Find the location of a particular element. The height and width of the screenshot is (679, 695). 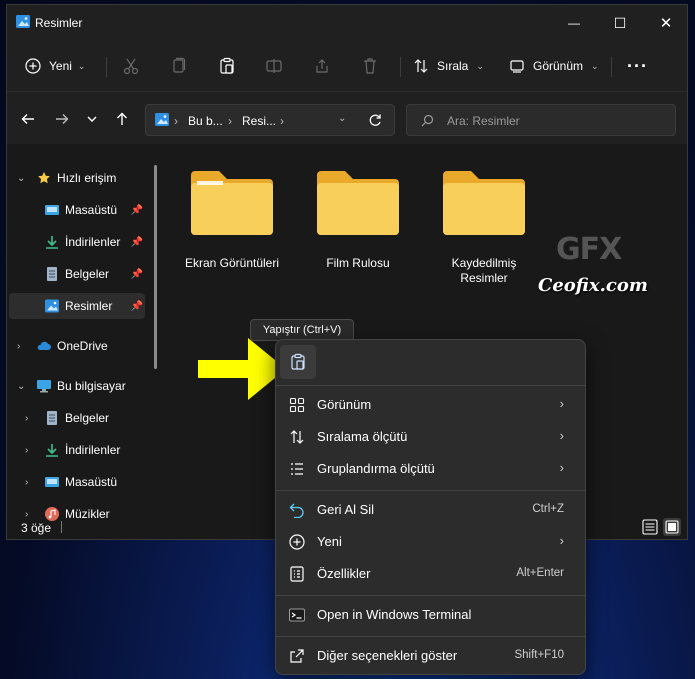

sidebar-item-quick-access: ⌄ Hızlı erişim is located at coordinates (77, 178).